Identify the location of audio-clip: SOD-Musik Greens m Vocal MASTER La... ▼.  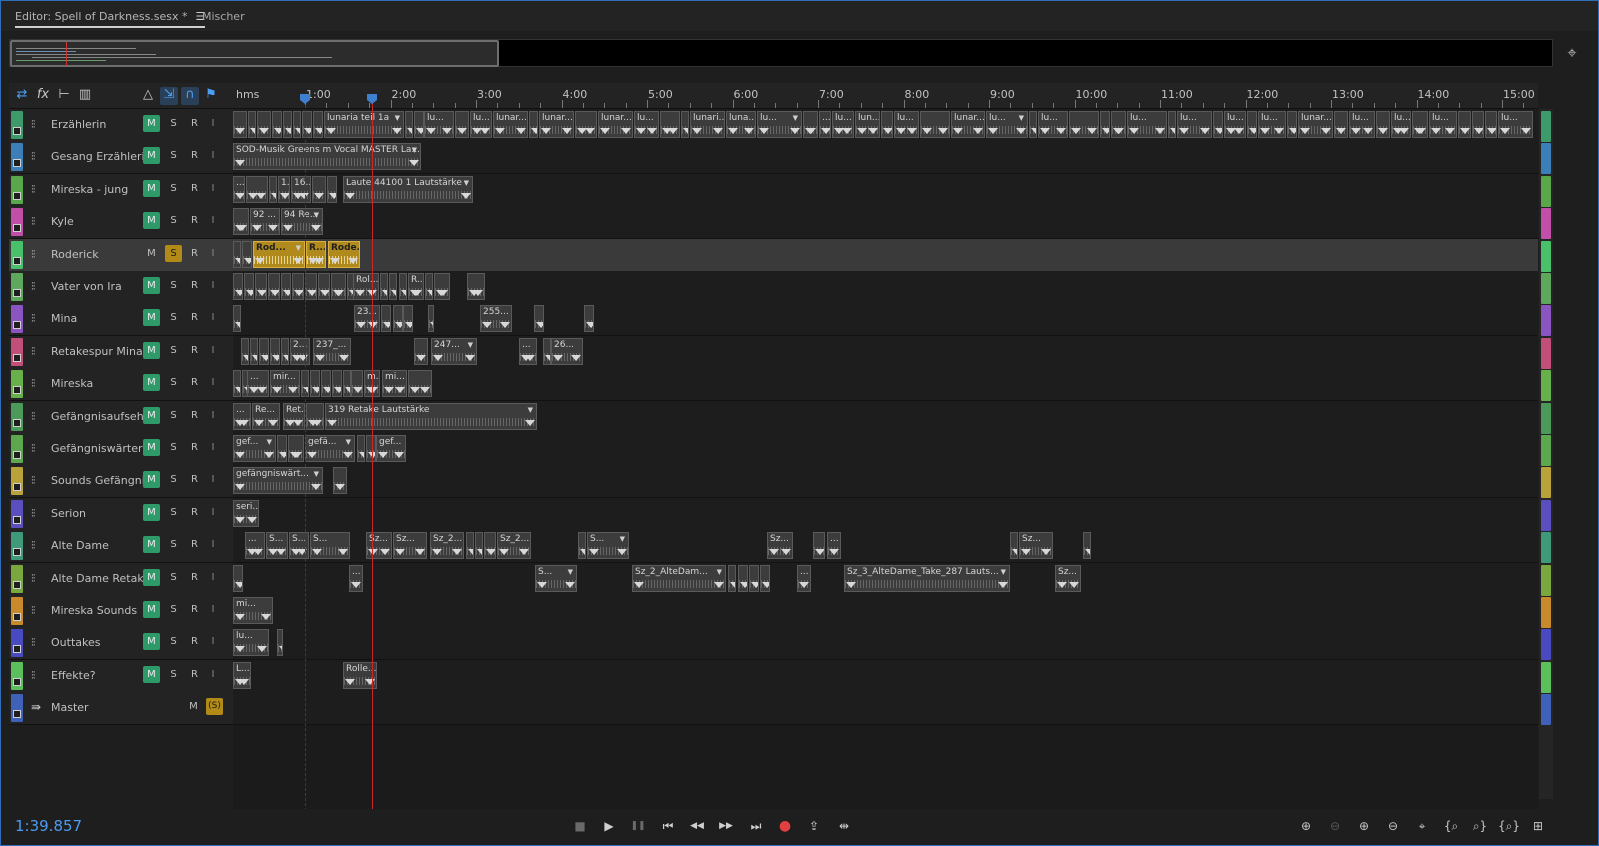
(327, 156).